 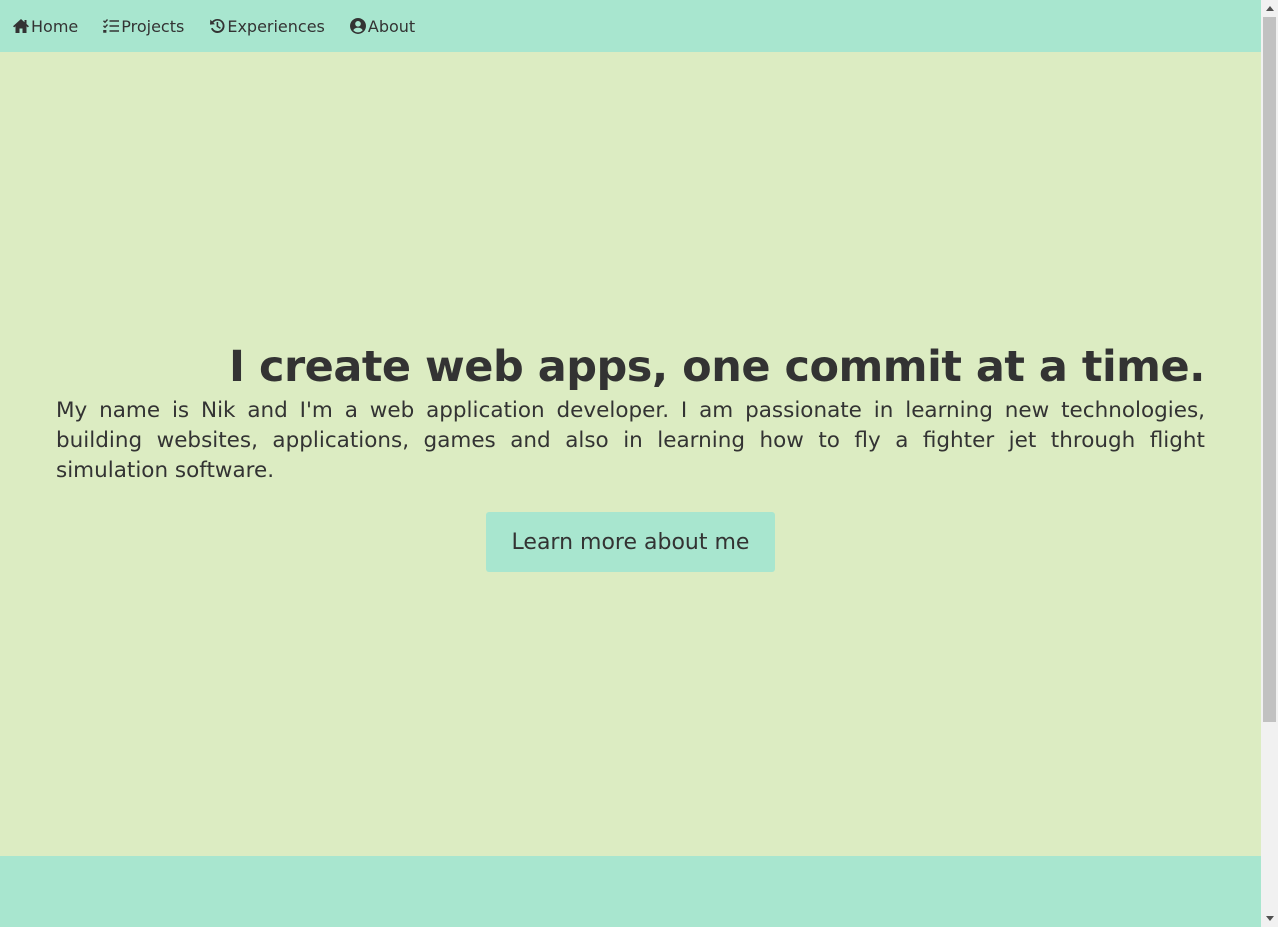 I want to click on page-footer, so click(x=630, y=891).